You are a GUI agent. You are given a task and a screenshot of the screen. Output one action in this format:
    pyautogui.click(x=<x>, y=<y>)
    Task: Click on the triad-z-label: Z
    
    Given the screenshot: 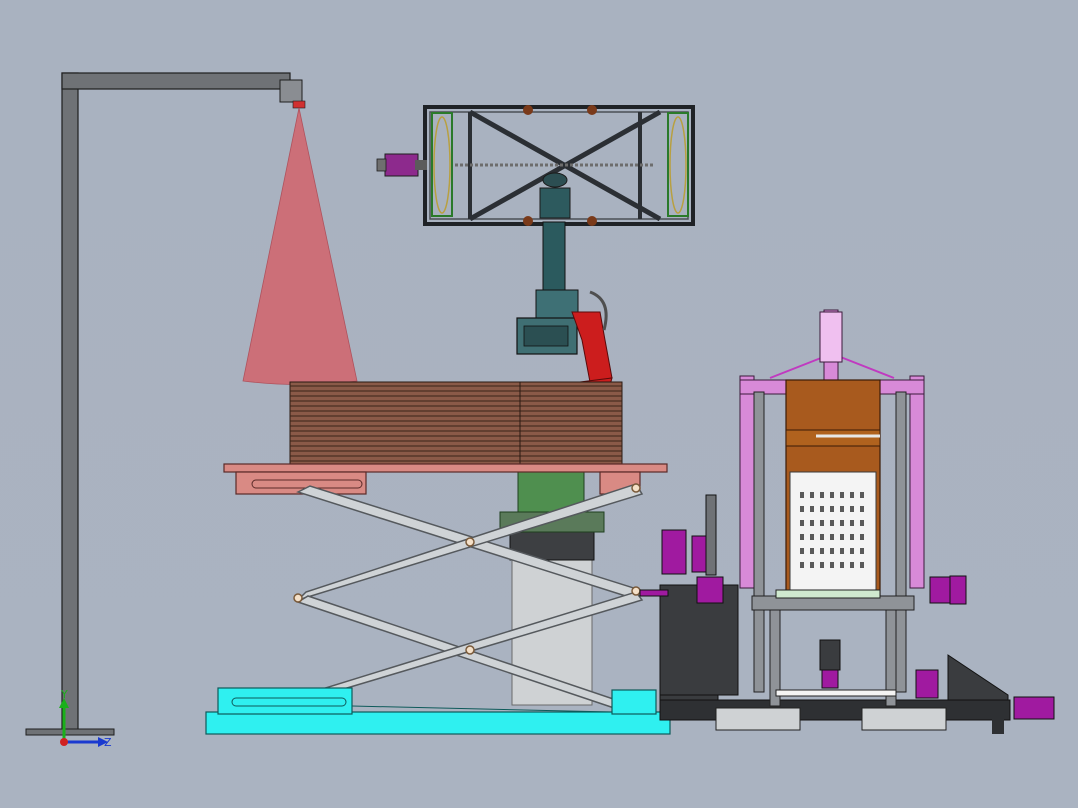 What is the action you would take?
    pyautogui.click(x=108, y=742)
    